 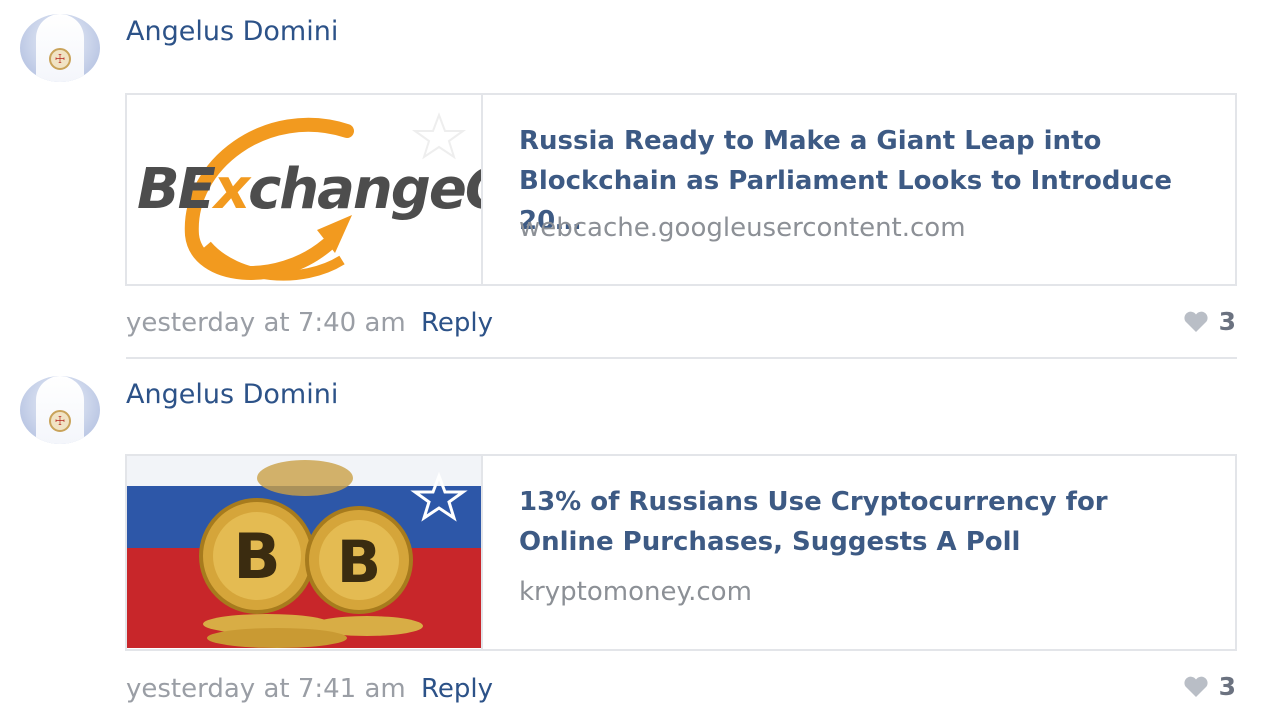 What do you see at coordinates (635, 592) in the screenshot?
I see `link-domain: kryptomoney.com` at bounding box center [635, 592].